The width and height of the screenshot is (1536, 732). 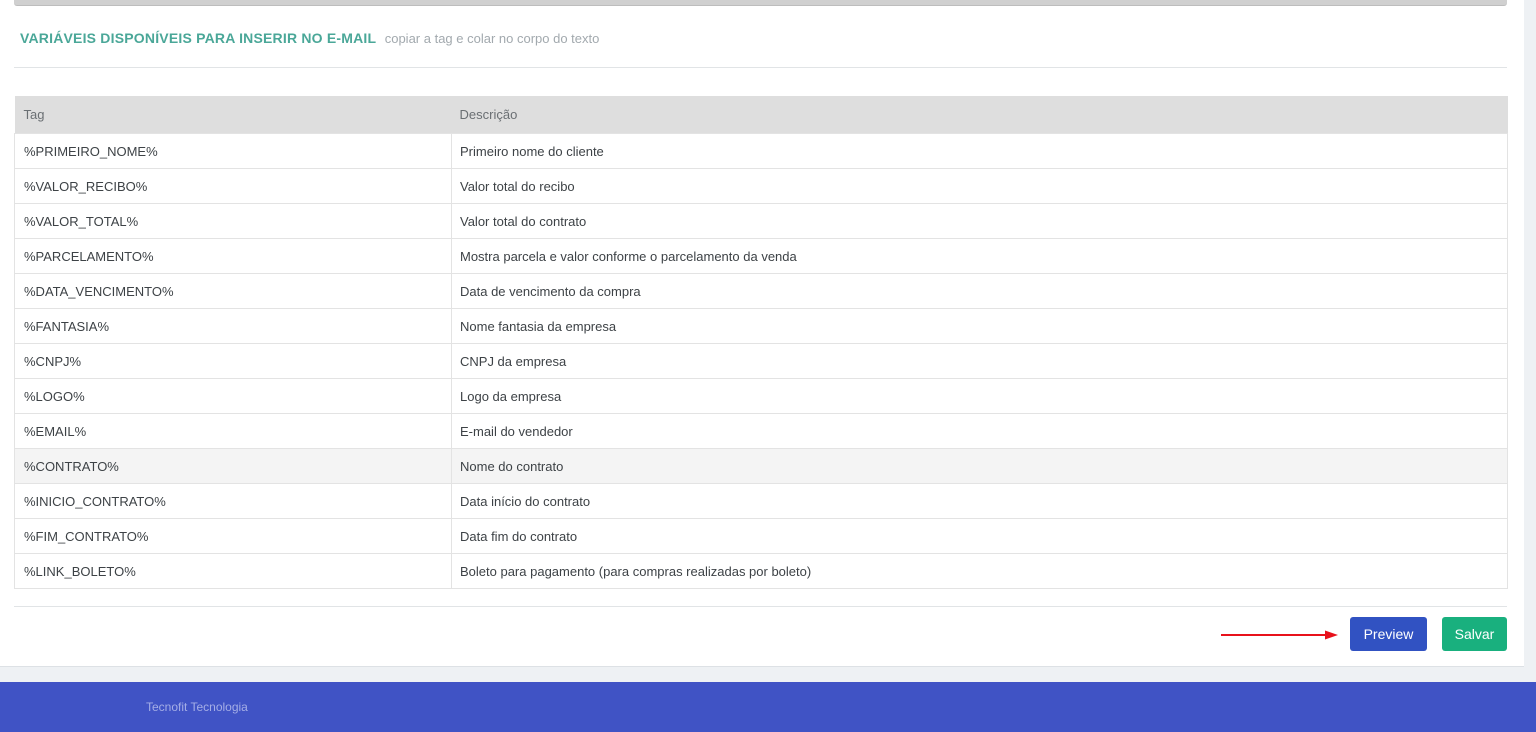 I want to click on description-cell: Data início do contrato, so click(x=979, y=501).